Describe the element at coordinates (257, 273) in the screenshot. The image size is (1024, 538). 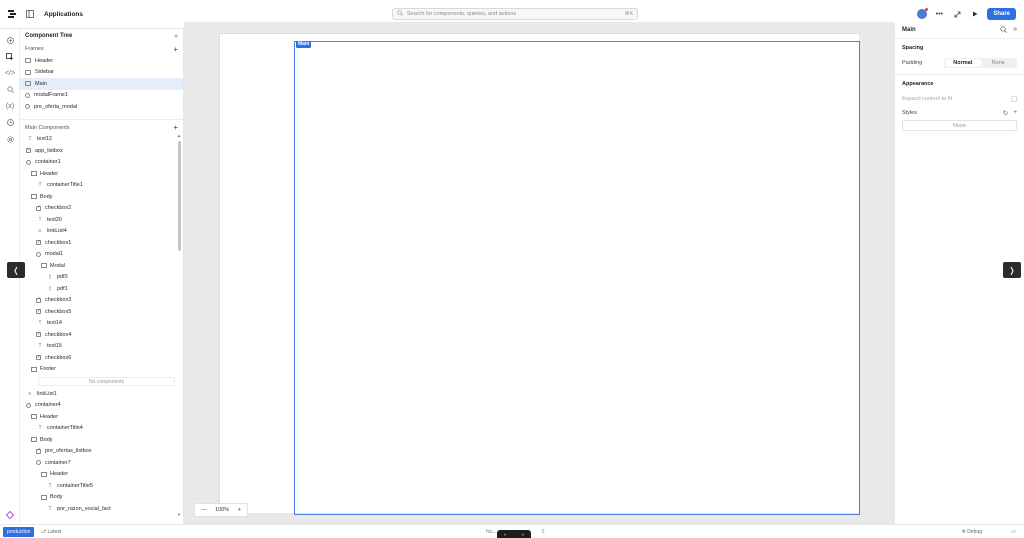
I see `sidebar-frame` at that location.